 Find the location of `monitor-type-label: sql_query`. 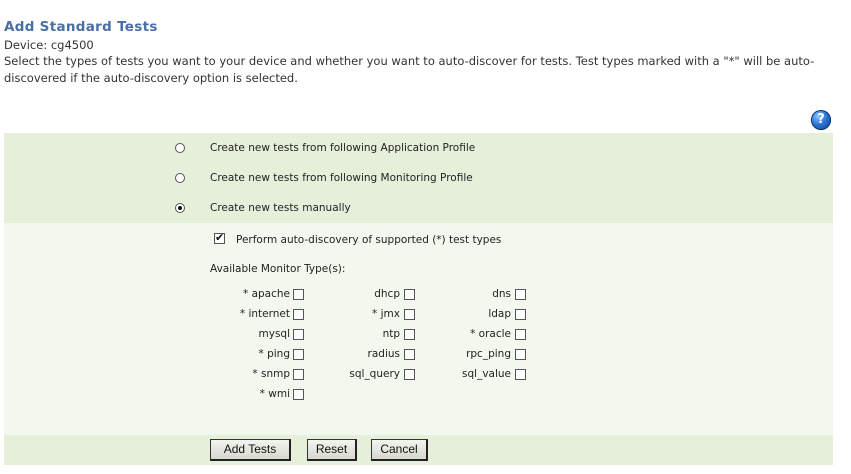

monitor-type-label: sql_query is located at coordinates (374, 374).